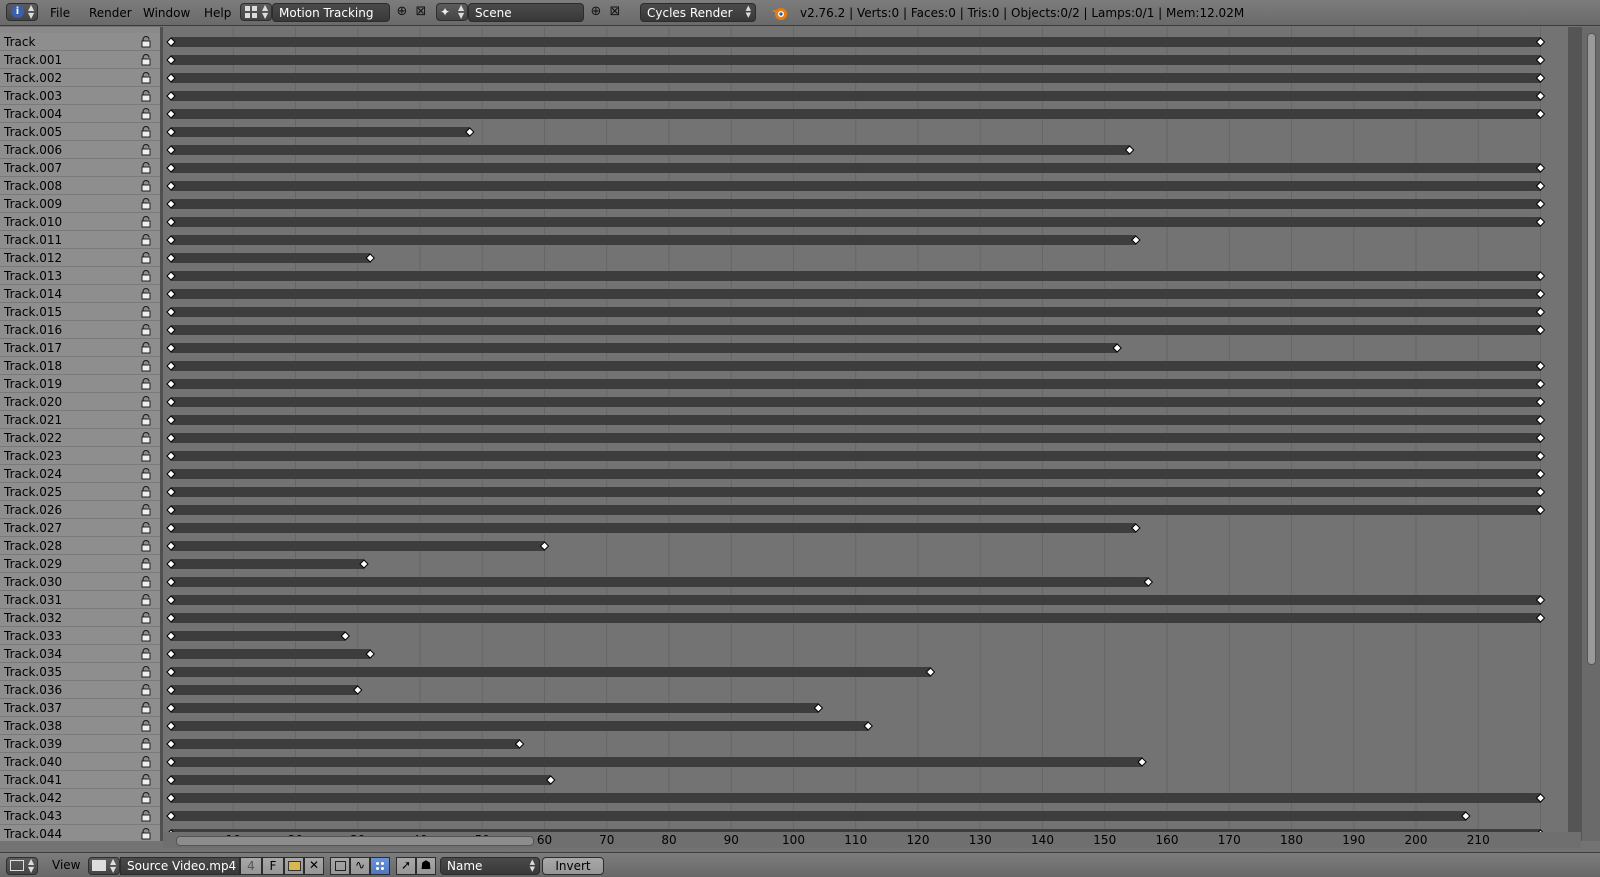  What do you see at coordinates (80, 762) in the screenshot?
I see `channel-row: Track.040` at bounding box center [80, 762].